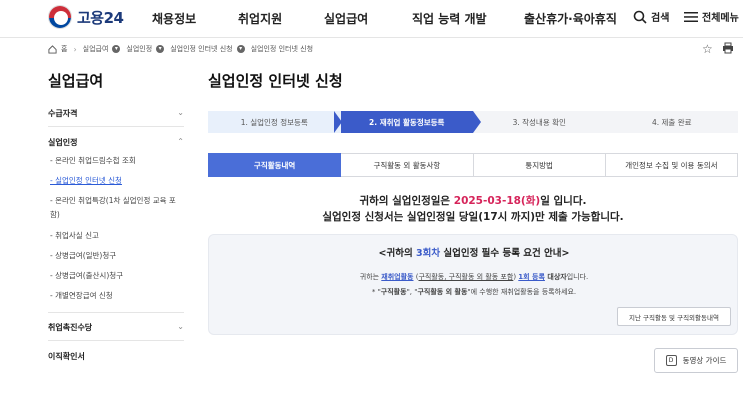  Describe the element at coordinates (116, 142) in the screenshot. I see `sidebar-section-recognition: 실업인정 ⌃` at that location.